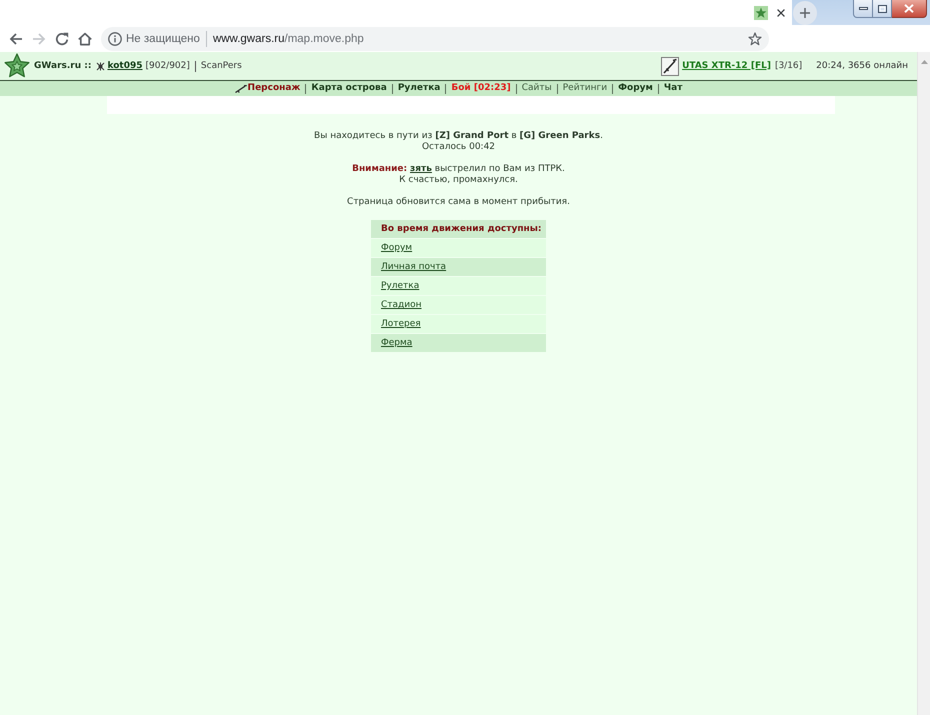 Image resolution: width=930 pixels, height=715 pixels. I want to click on maximize-button, so click(882, 9).